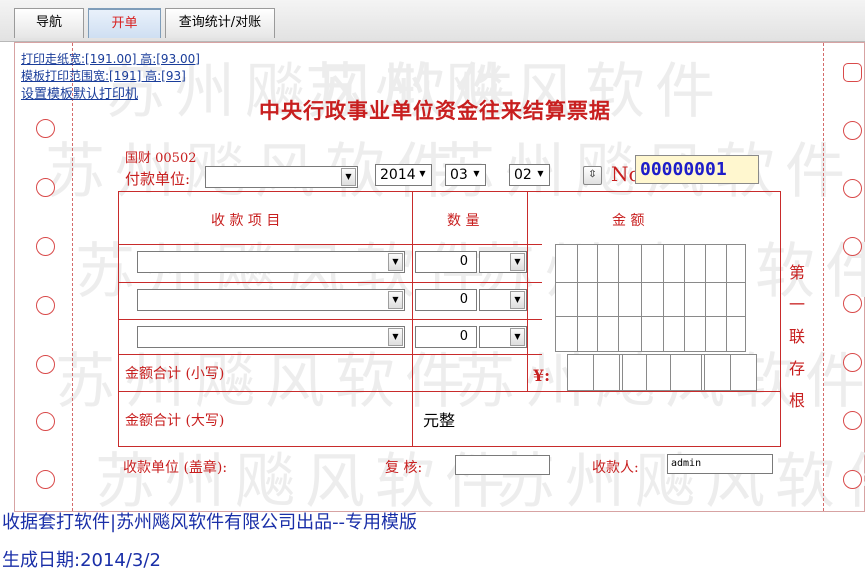  Describe the element at coordinates (281, 177) in the screenshot. I see `payer-select: ▼` at that location.